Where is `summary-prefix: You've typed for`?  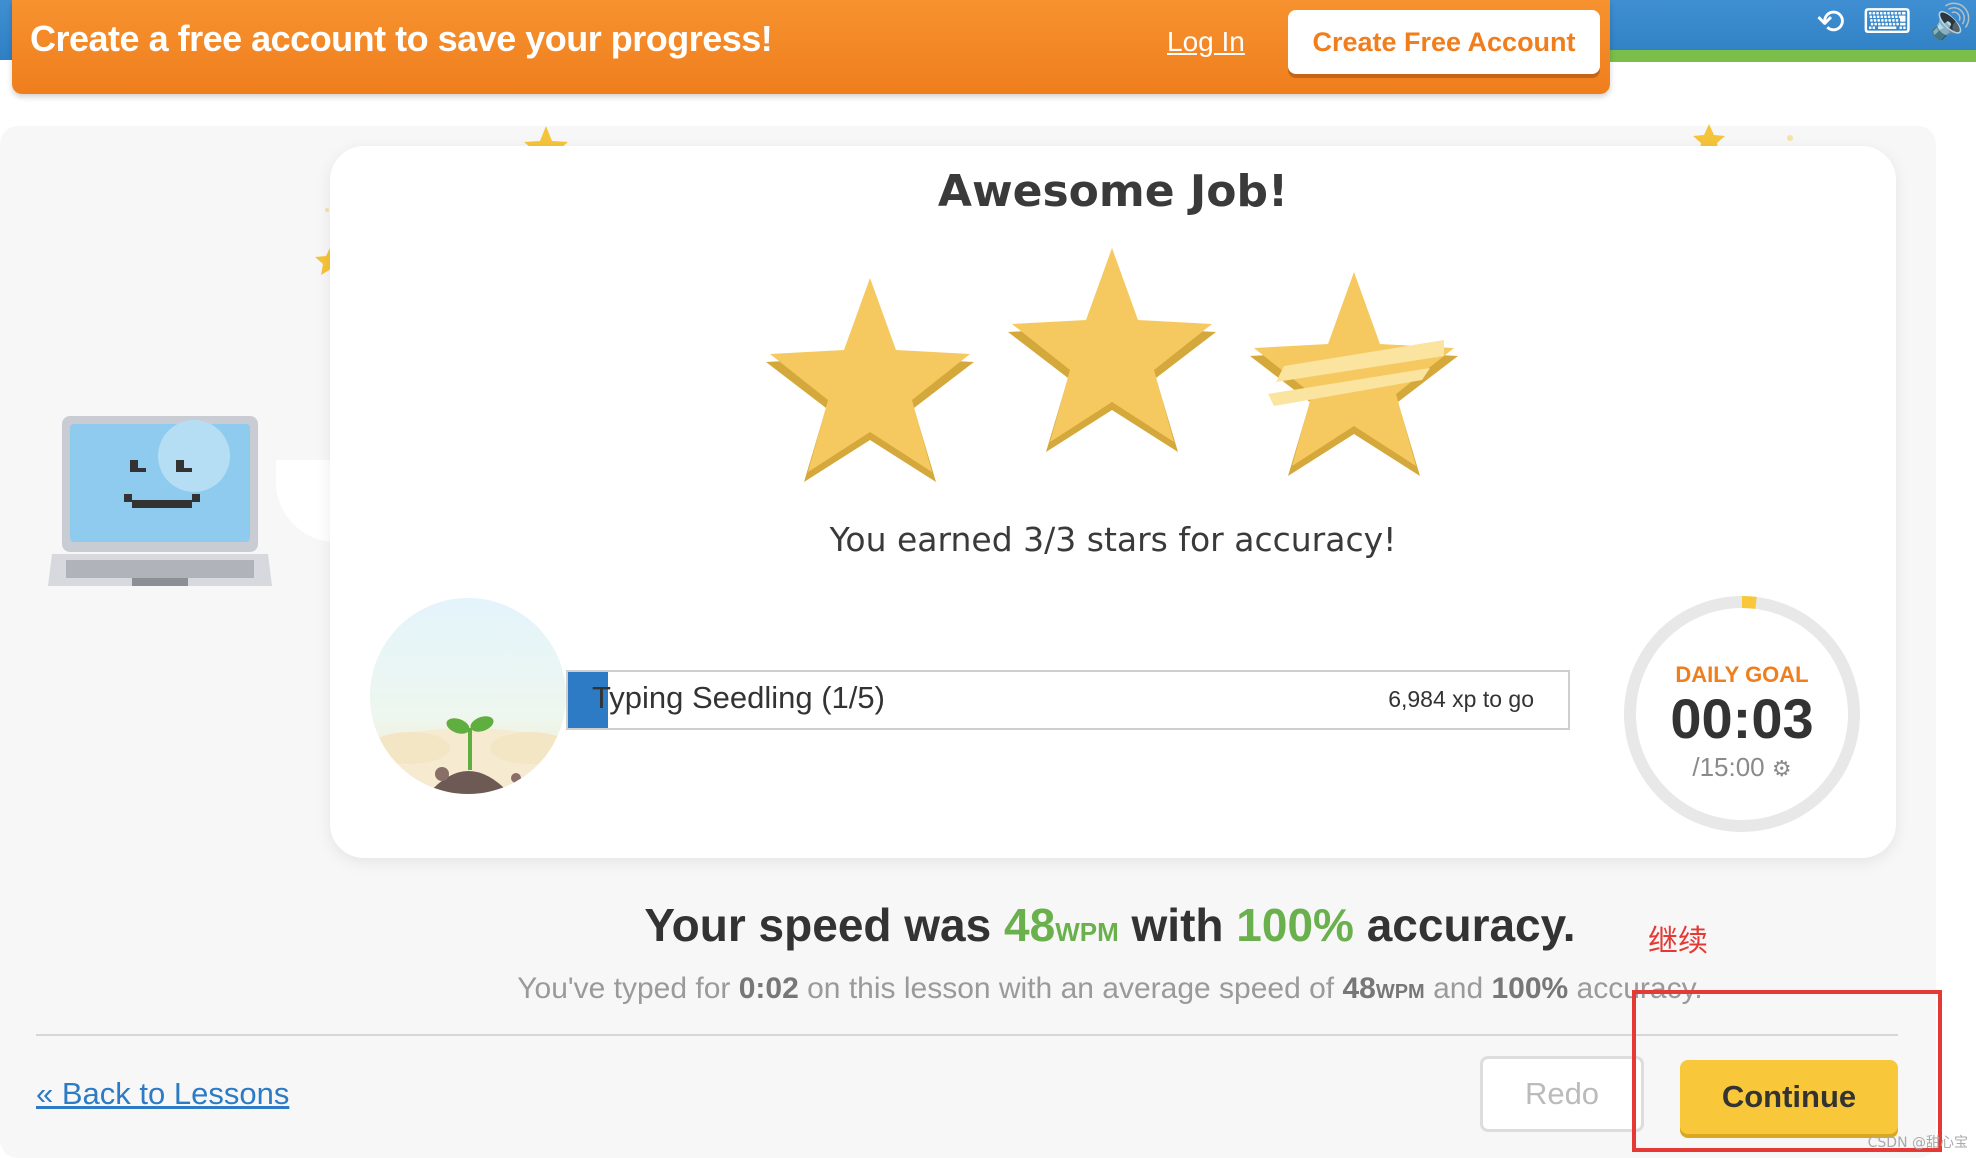
summary-prefix: You've typed for is located at coordinates (628, 988).